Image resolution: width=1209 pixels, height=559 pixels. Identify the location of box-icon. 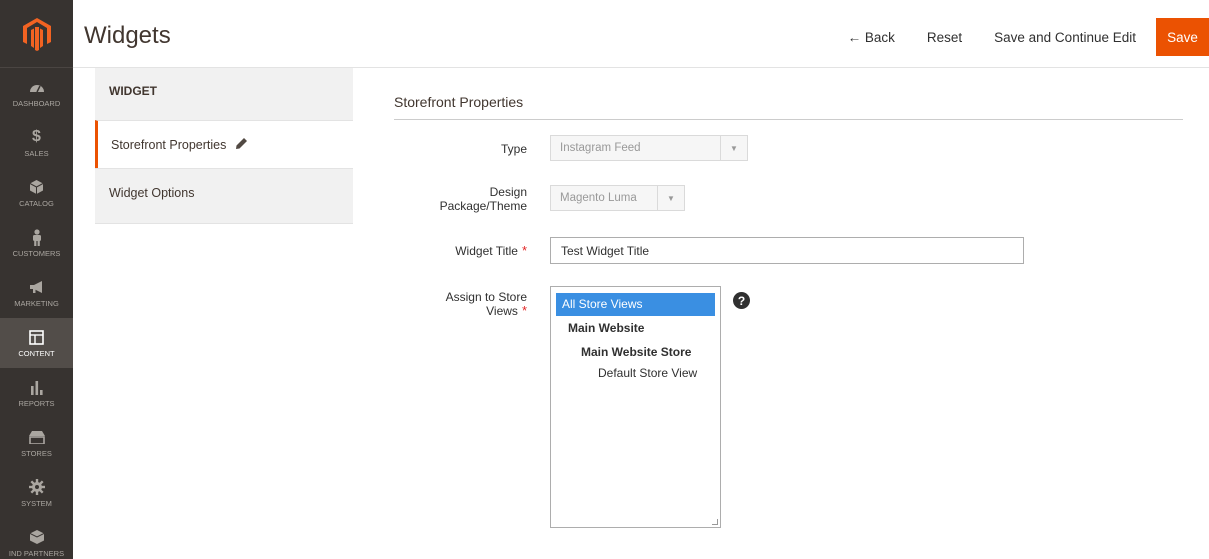
(37, 537).